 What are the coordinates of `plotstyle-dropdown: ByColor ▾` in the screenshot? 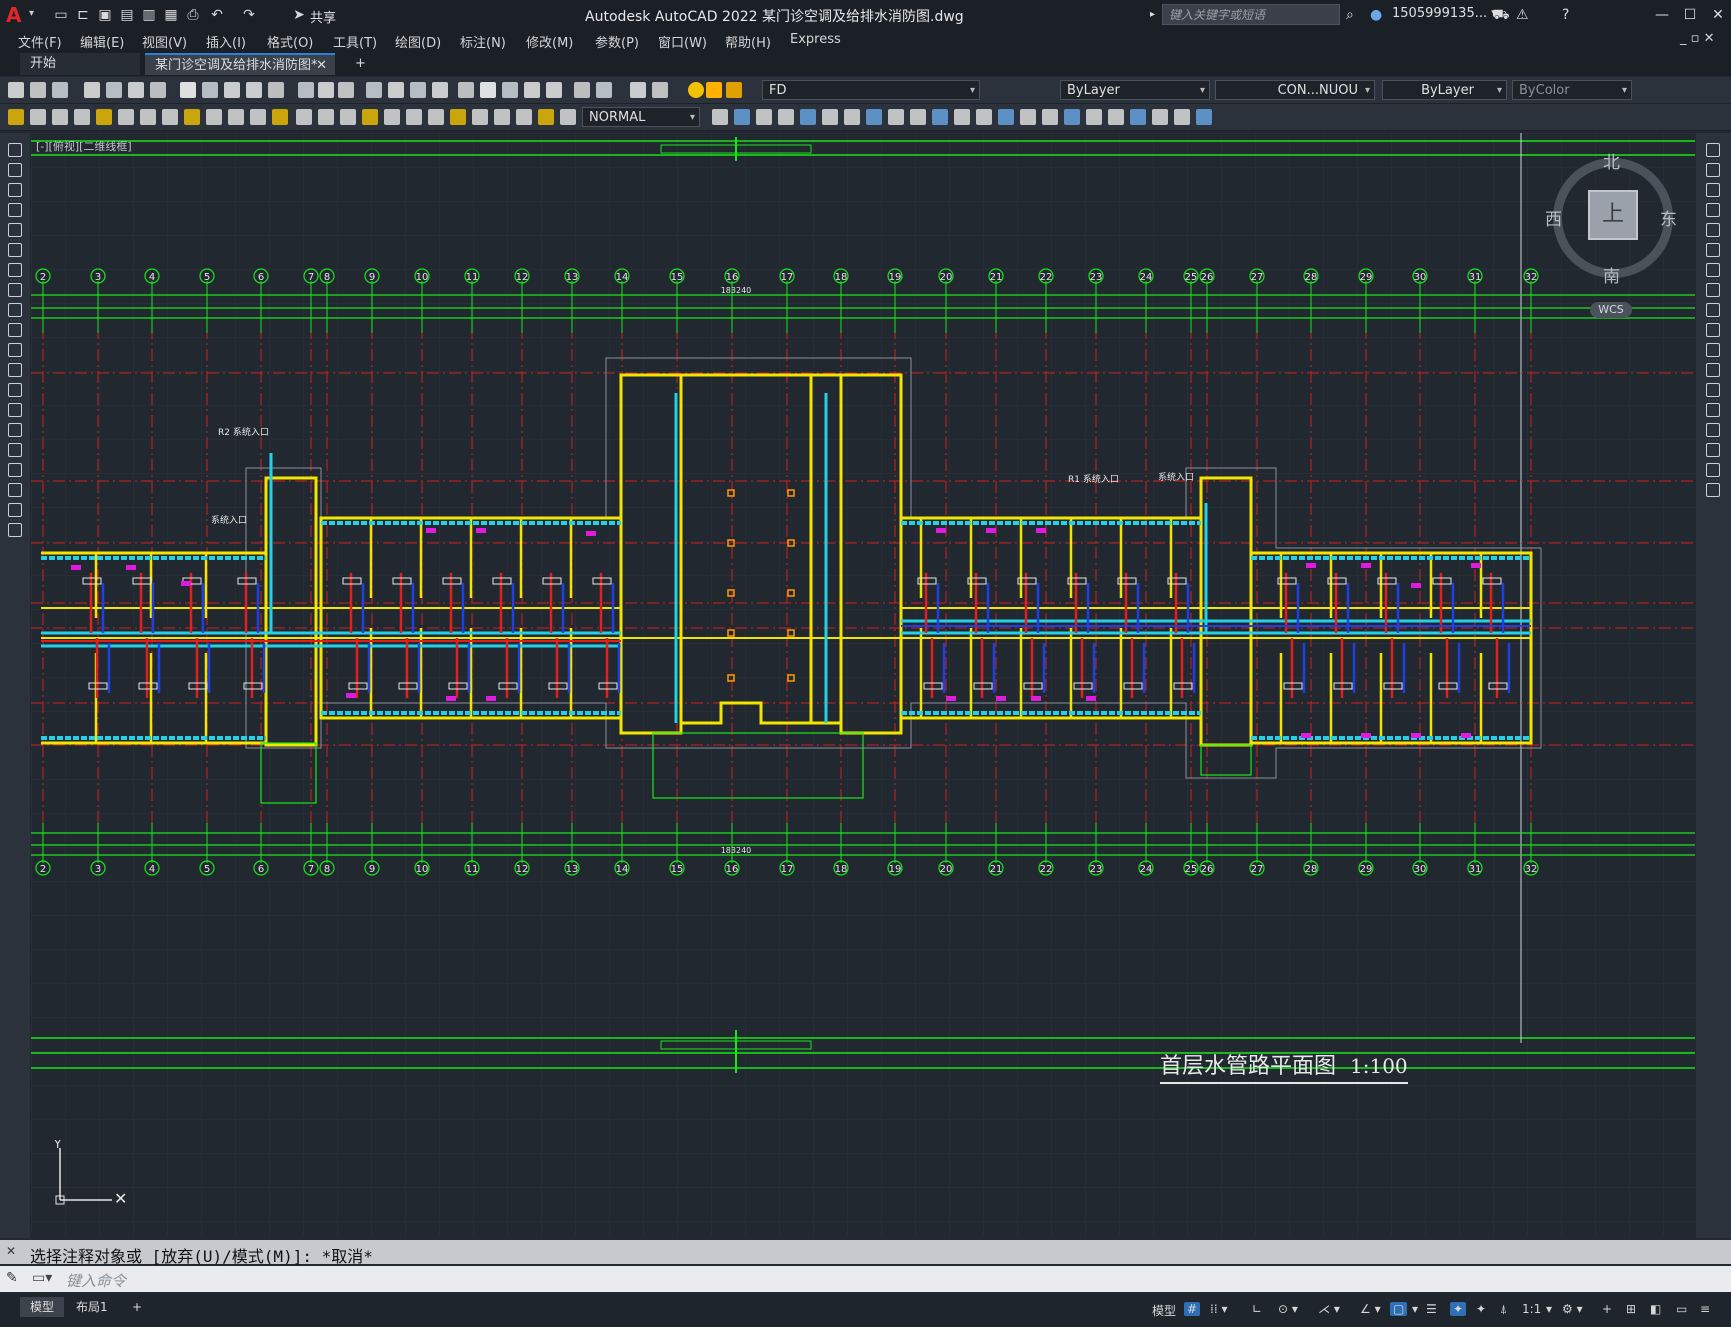 It's located at (1572, 90).